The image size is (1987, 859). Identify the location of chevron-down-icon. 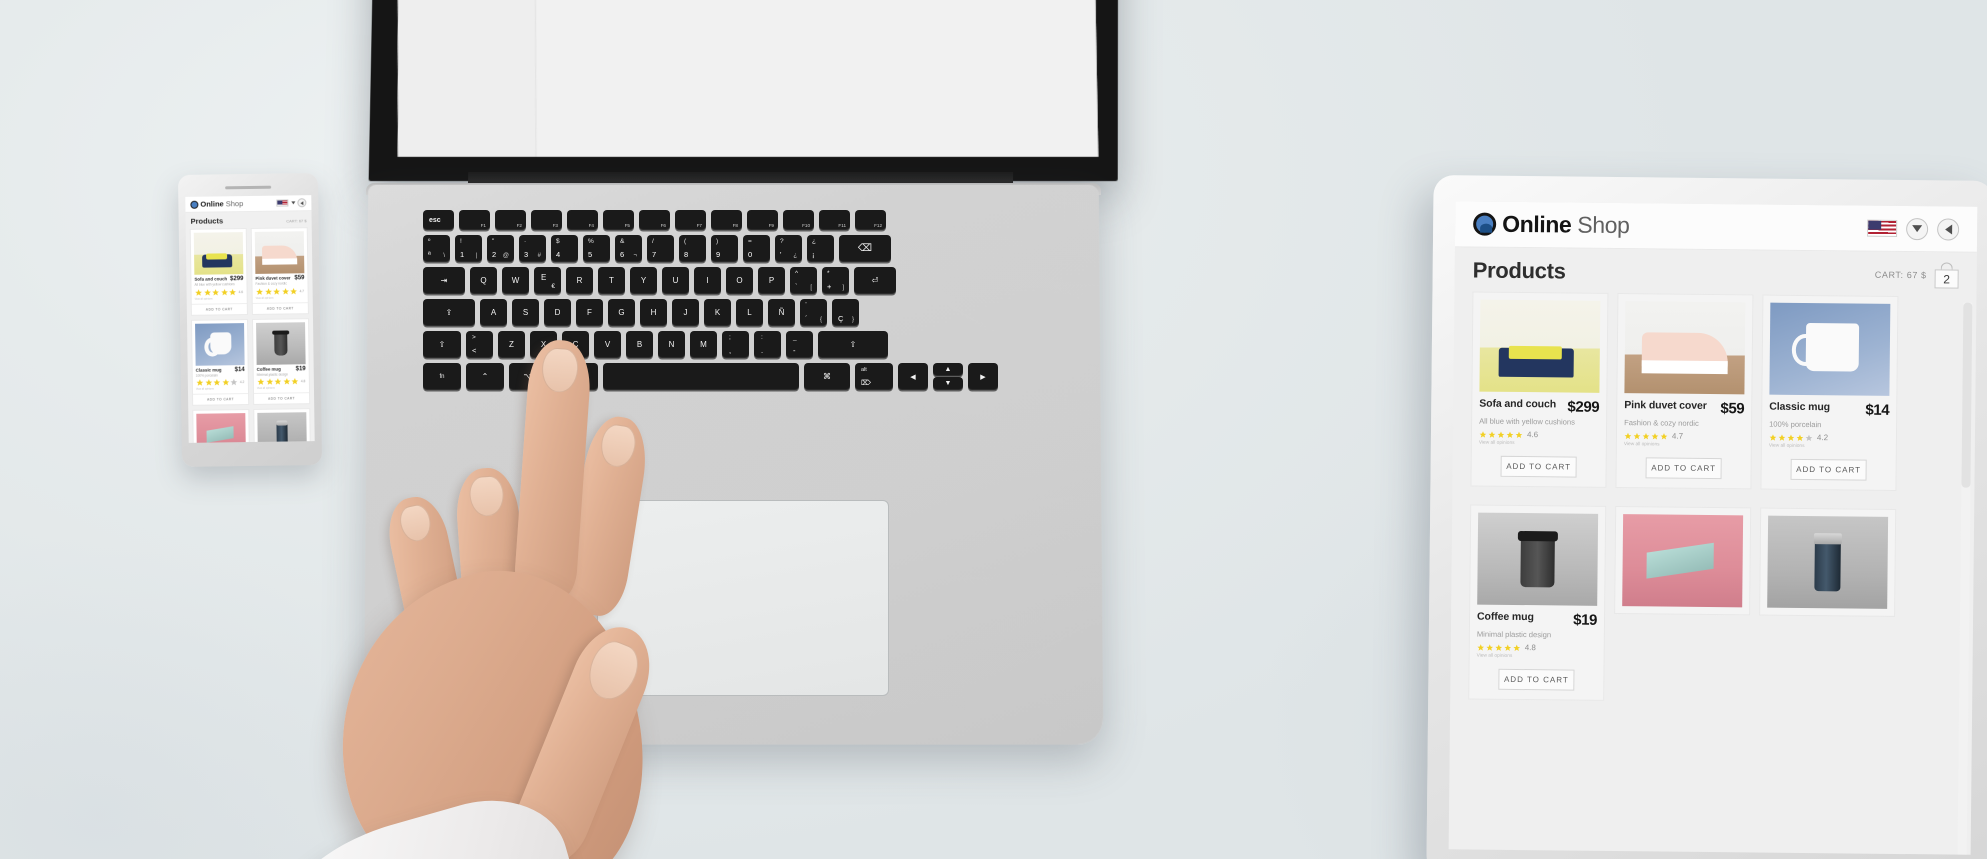
(292, 203).